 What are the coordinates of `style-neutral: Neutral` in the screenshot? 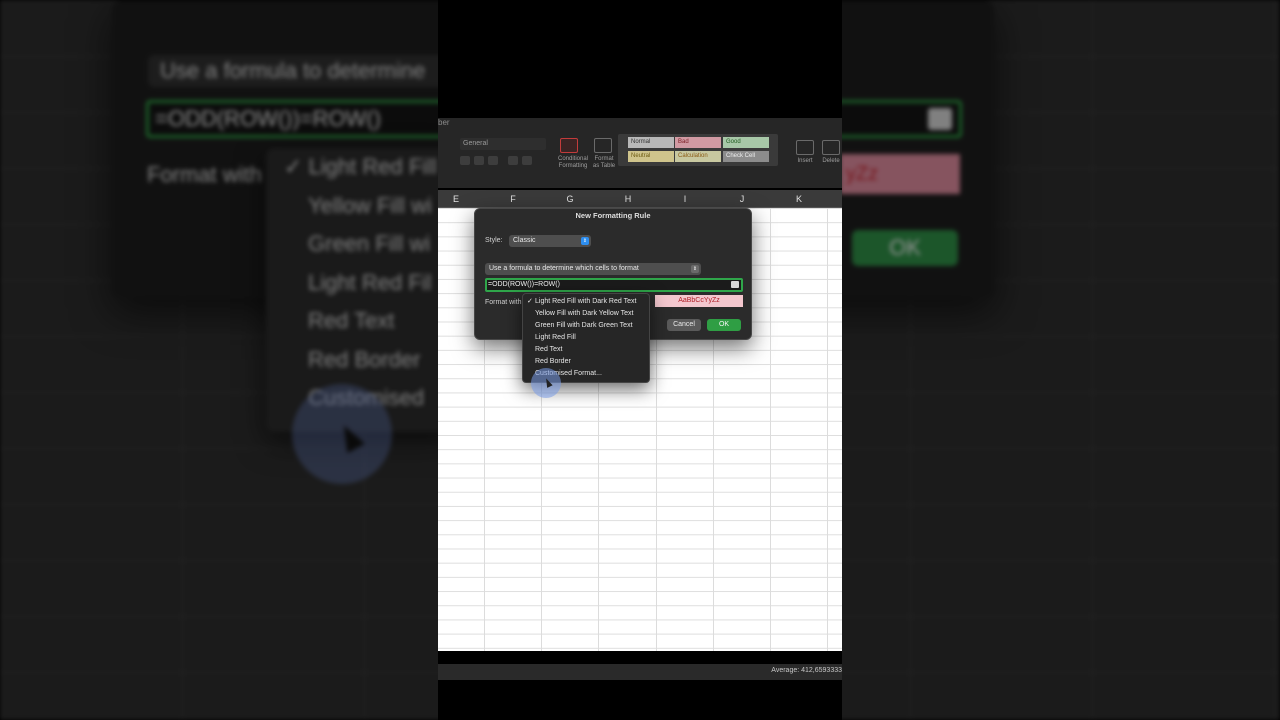 It's located at (651, 156).